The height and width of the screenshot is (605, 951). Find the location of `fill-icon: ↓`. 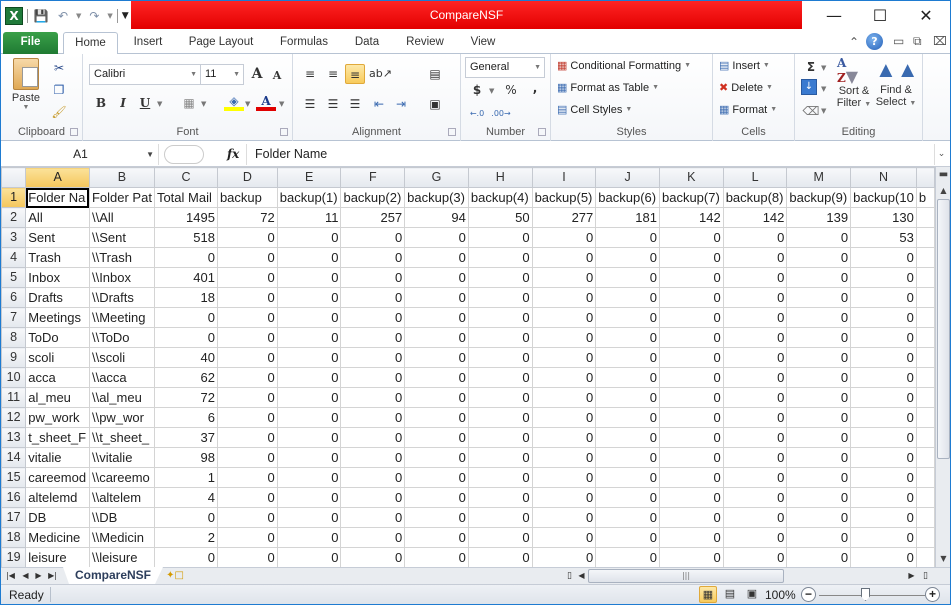

fill-icon: ↓ is located at coordinates (809, 87).